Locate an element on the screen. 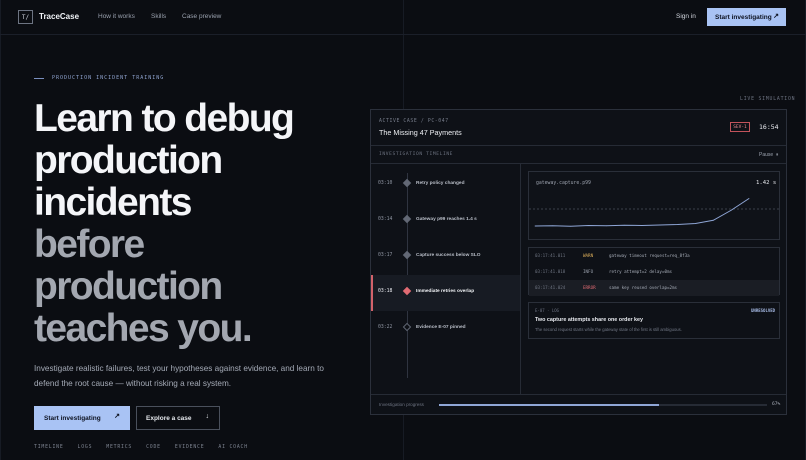 The height and width of the screenshot is (460, 806). metric-chart: gateway.capture.p99 1.42 s is located at coordinates (654, 205).